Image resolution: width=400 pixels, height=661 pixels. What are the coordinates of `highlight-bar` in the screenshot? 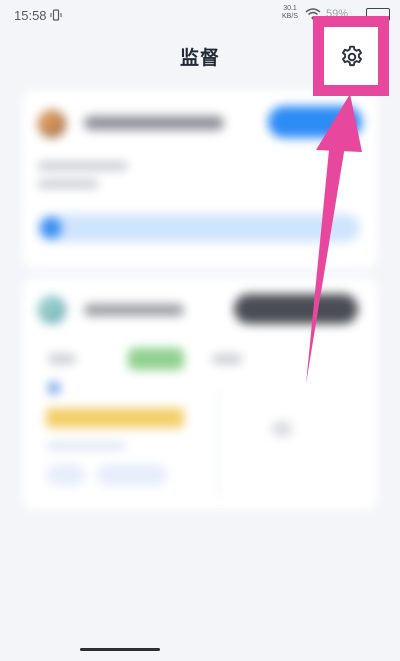 It's located at (115, 418).